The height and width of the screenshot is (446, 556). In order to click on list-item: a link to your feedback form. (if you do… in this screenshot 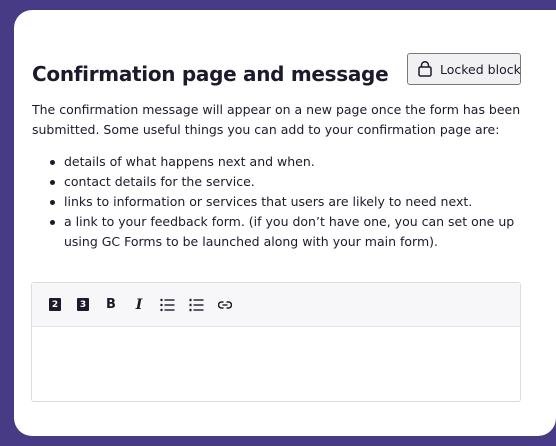, I will do `click(290, 232)`.